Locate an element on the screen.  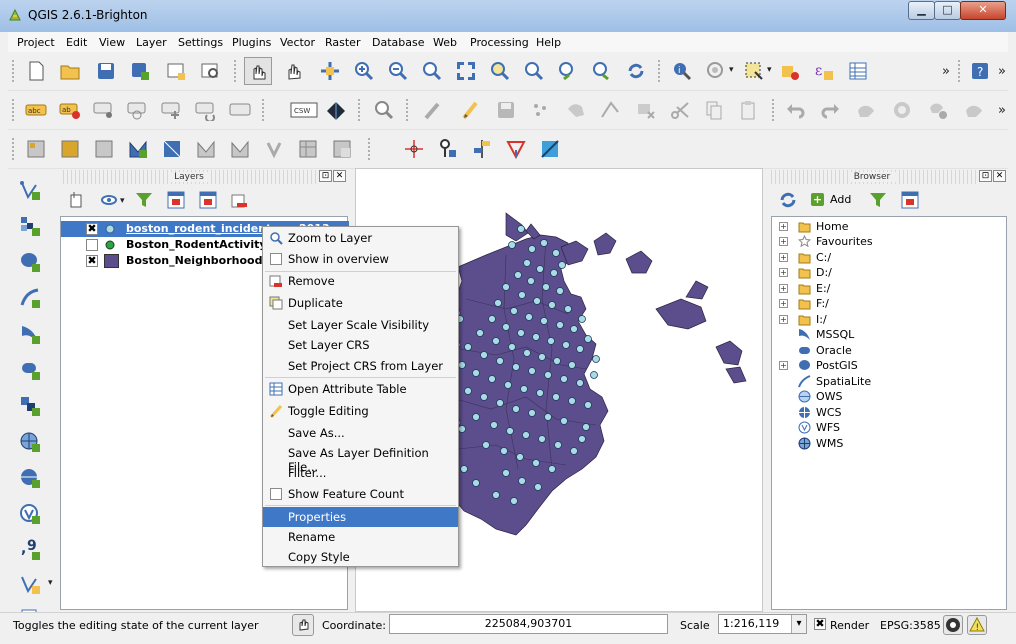
layer-diagram-icon: ab is located at coordinates (70, 110).